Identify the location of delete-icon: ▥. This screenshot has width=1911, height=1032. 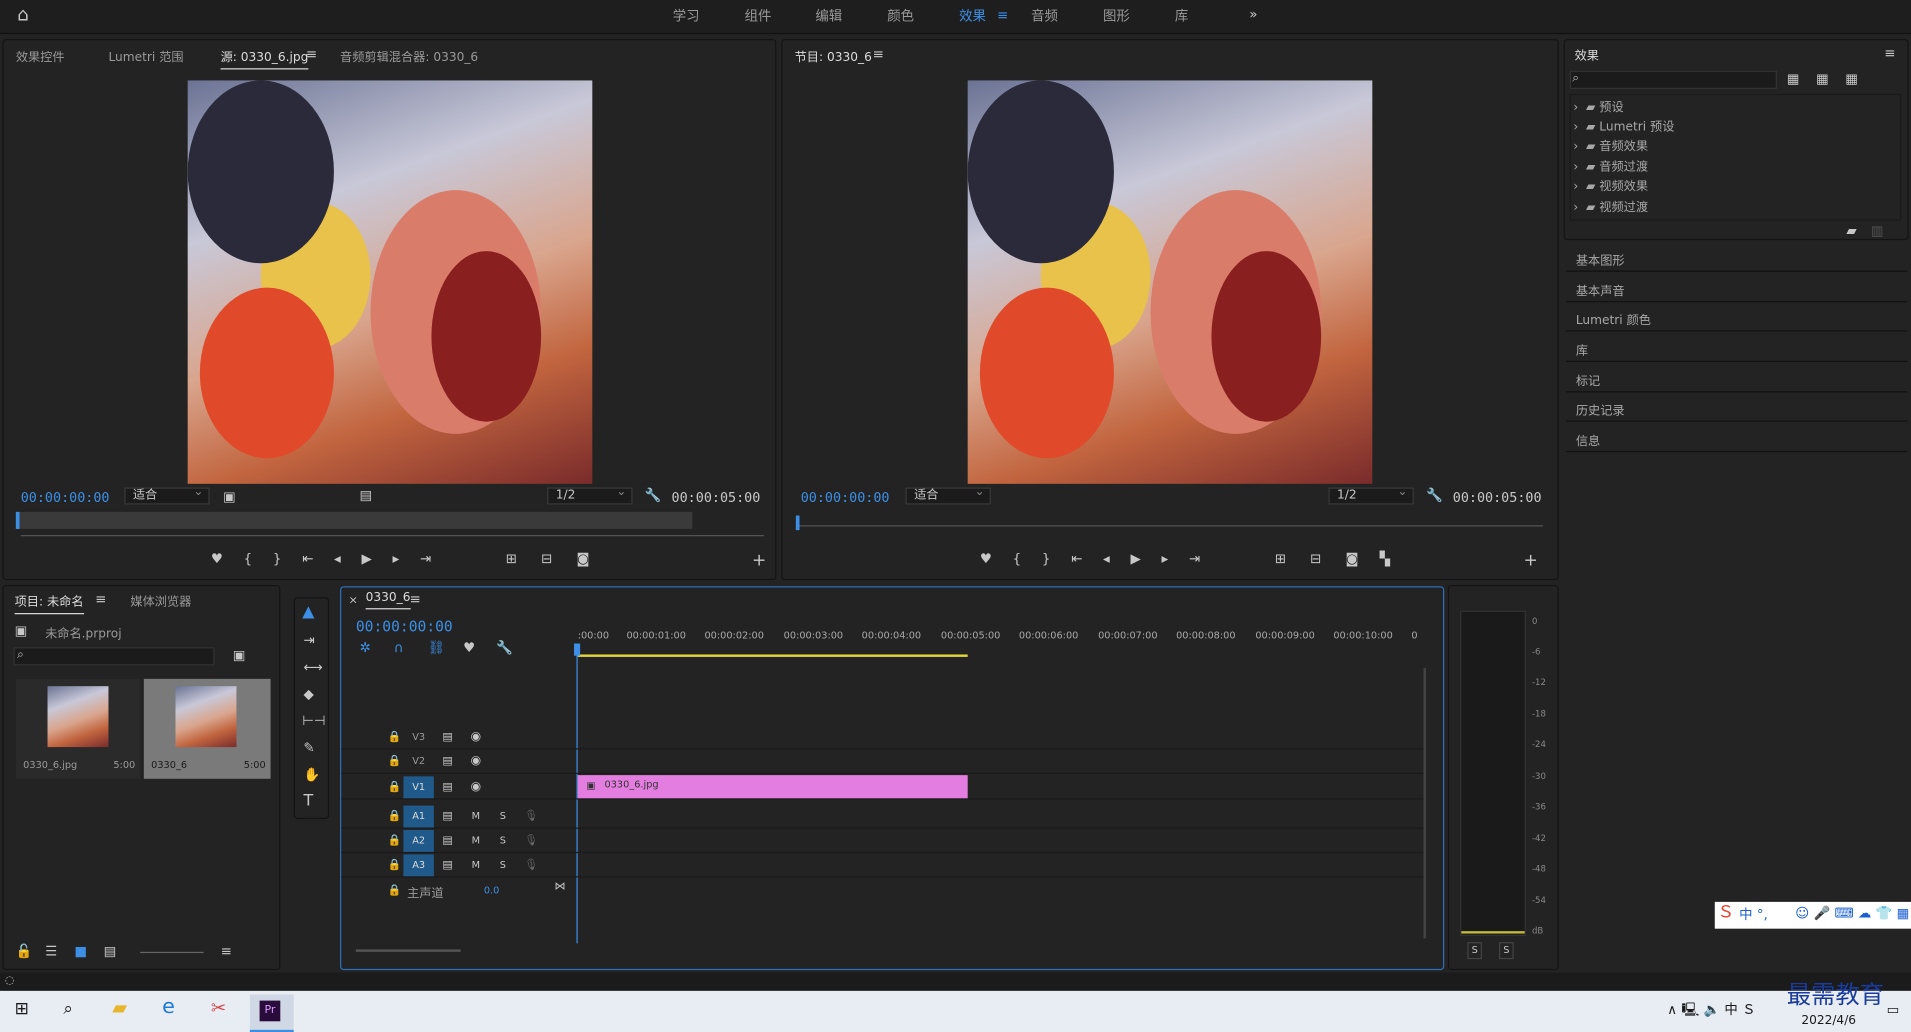
(1877, 231).